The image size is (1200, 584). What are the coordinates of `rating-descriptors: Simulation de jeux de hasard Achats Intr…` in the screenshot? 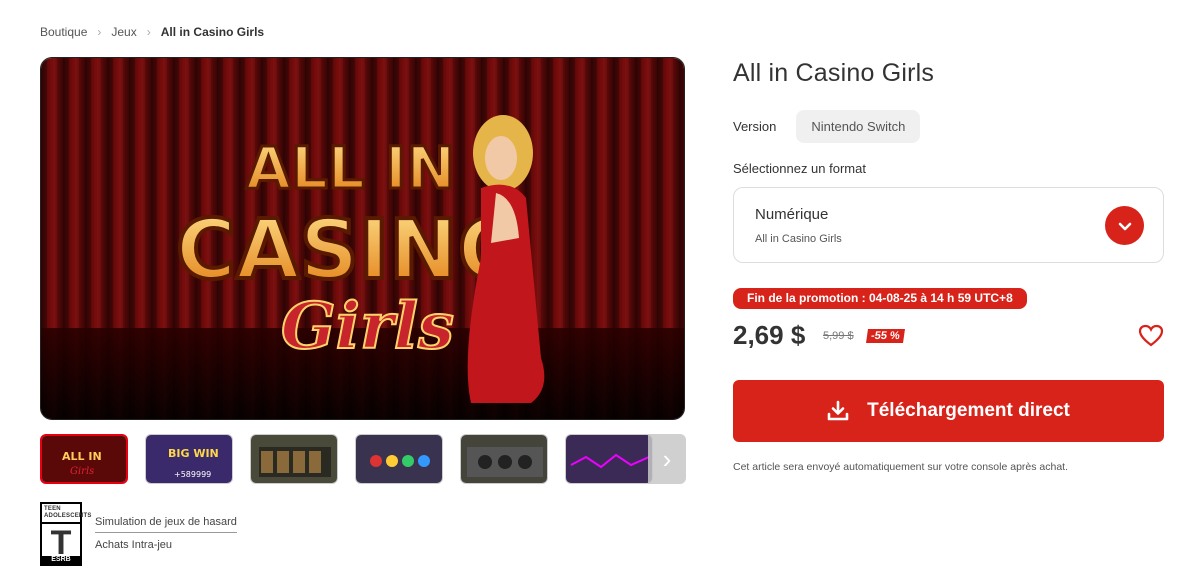 It's located at (166, 533).